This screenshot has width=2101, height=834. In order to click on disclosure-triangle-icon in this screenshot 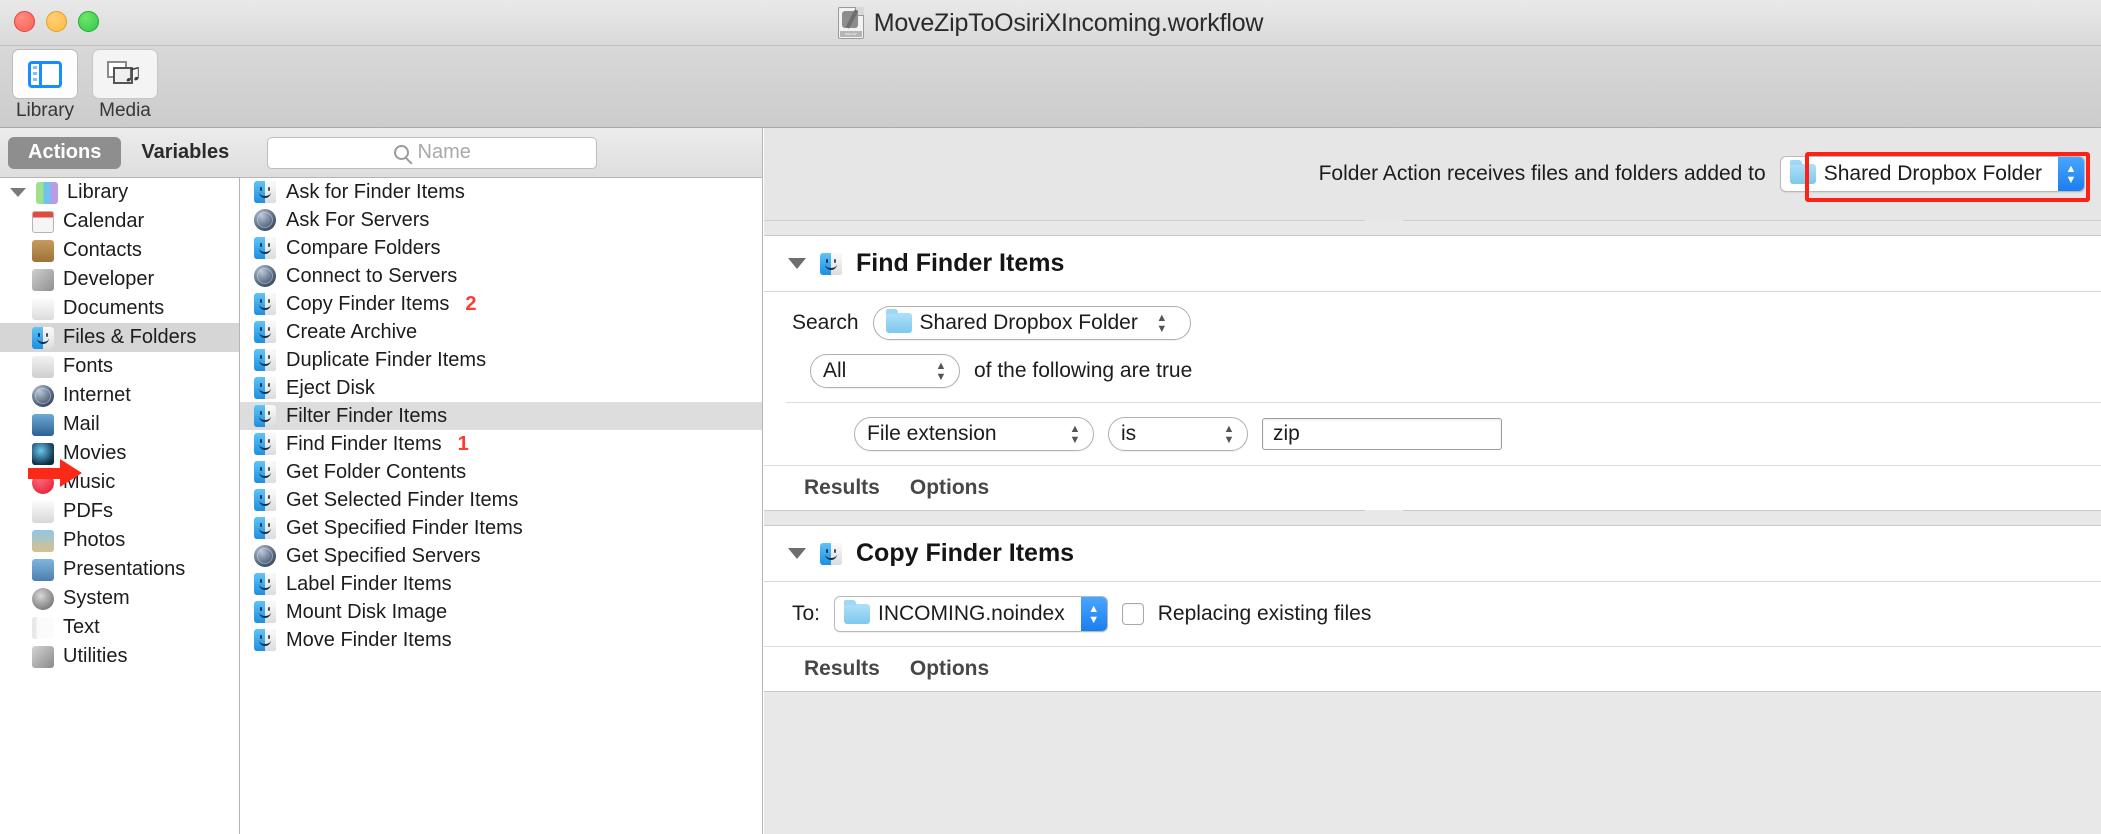, I will do `click(18, 192)`.